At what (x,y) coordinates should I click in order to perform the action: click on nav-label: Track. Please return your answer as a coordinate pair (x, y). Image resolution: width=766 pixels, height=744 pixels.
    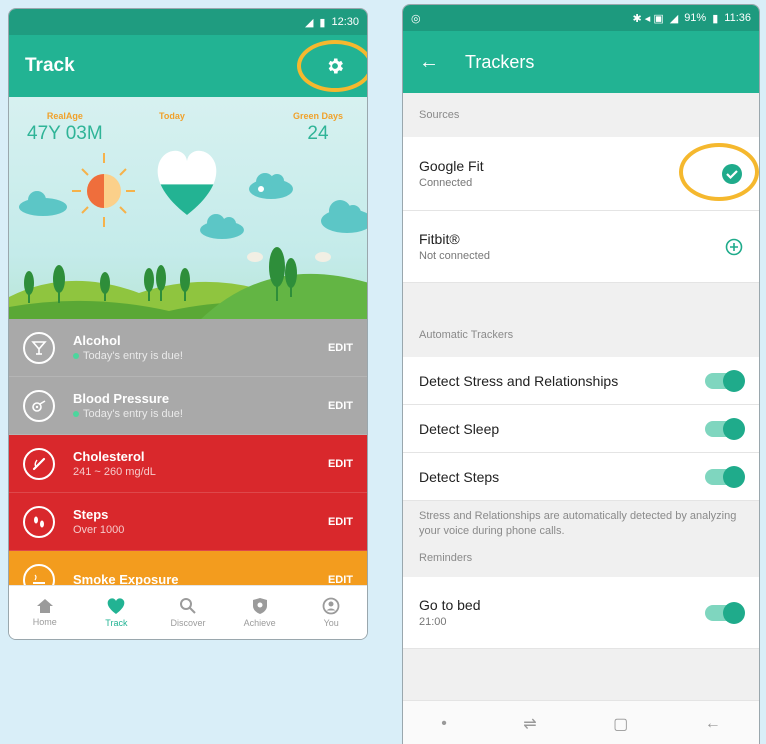
    Looking at the image, I should click on (116, 623).